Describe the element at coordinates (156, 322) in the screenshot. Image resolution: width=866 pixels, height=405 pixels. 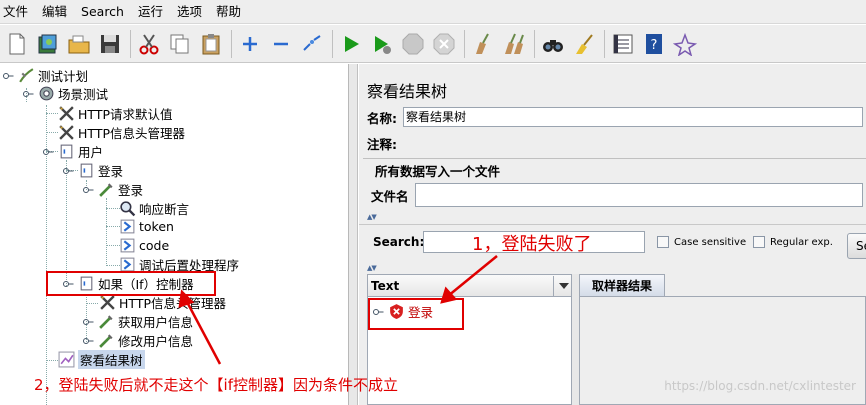
I see `tree-label: 获取用户信息` at that location.